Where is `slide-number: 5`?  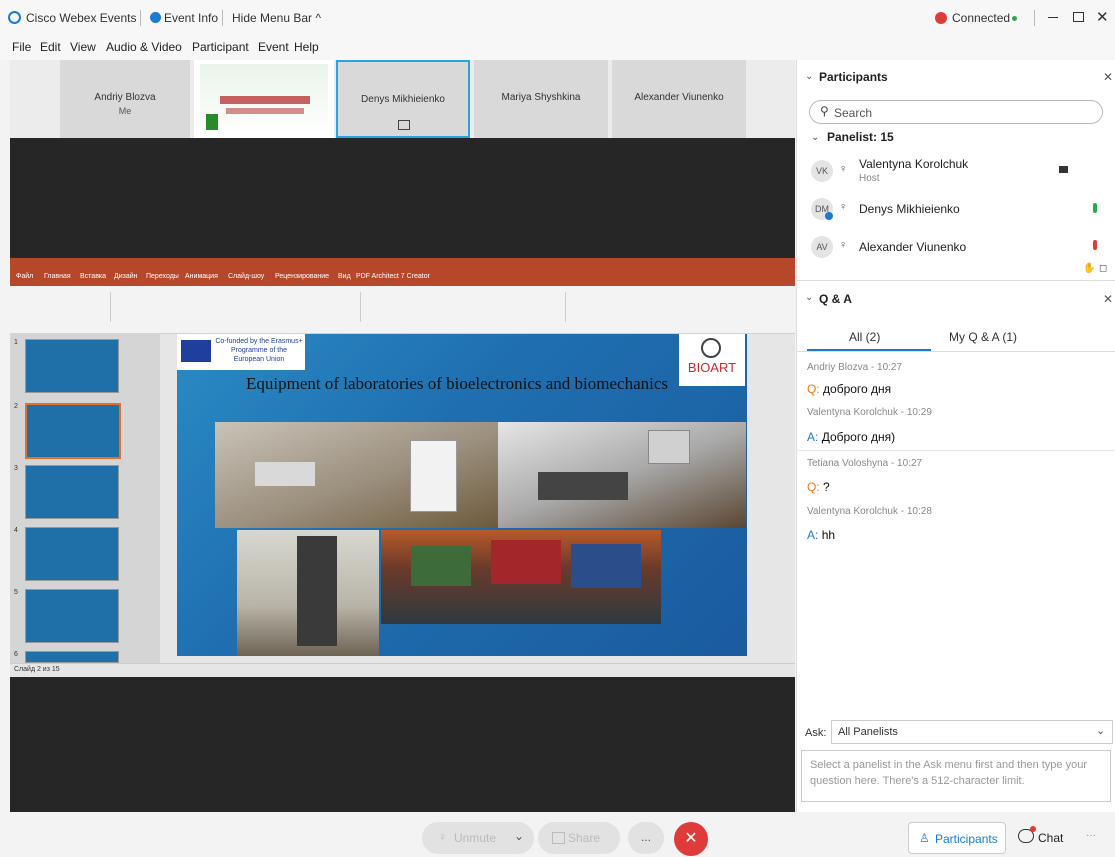 slide-number: 5 is located at coordinates (16, 592).